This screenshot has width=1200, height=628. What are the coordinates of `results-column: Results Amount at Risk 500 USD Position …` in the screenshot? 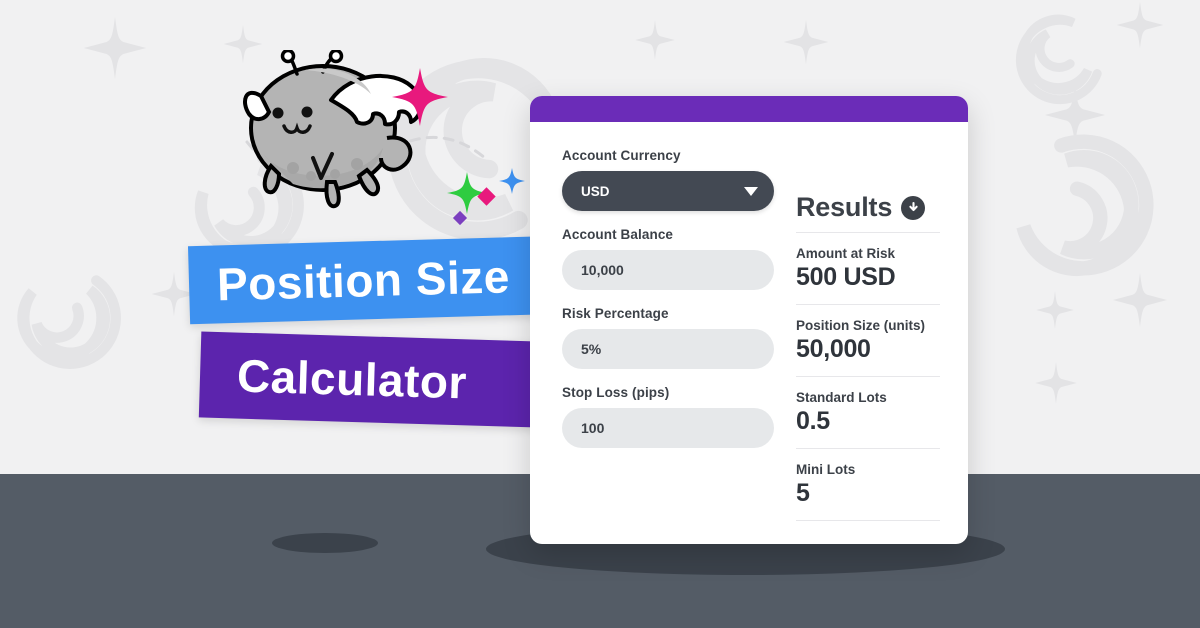 It's located at (857, 334).